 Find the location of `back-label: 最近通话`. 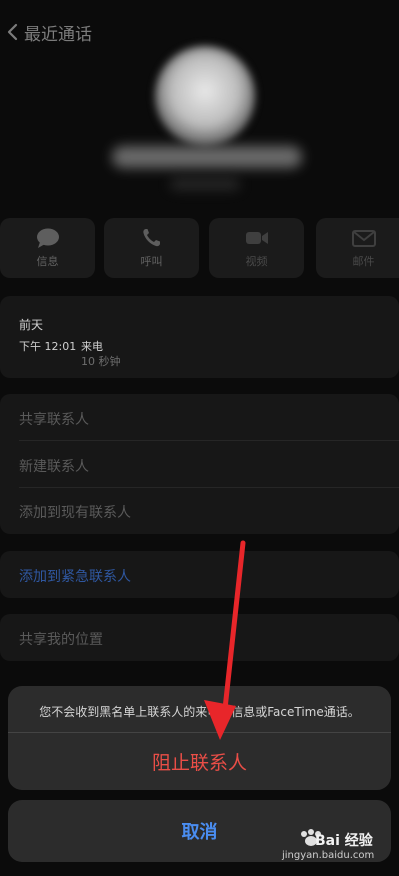

back-label: 最近通话 is located at coordinates (58, 34).